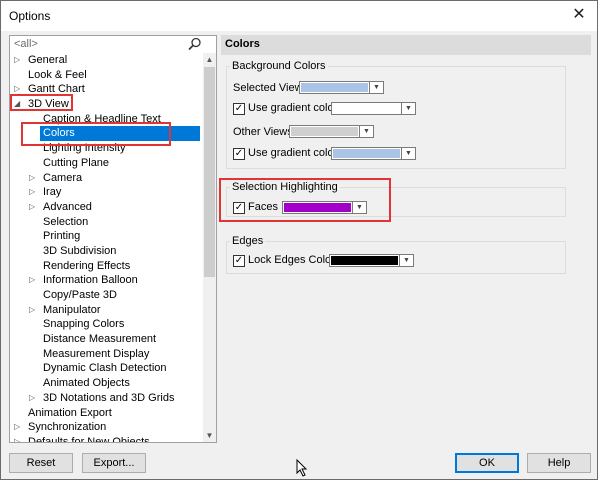 The width and height of the screenshot is (598, 480). I want to click on tree-item: ▷ Defaults for New Objects, so click(106, 439).